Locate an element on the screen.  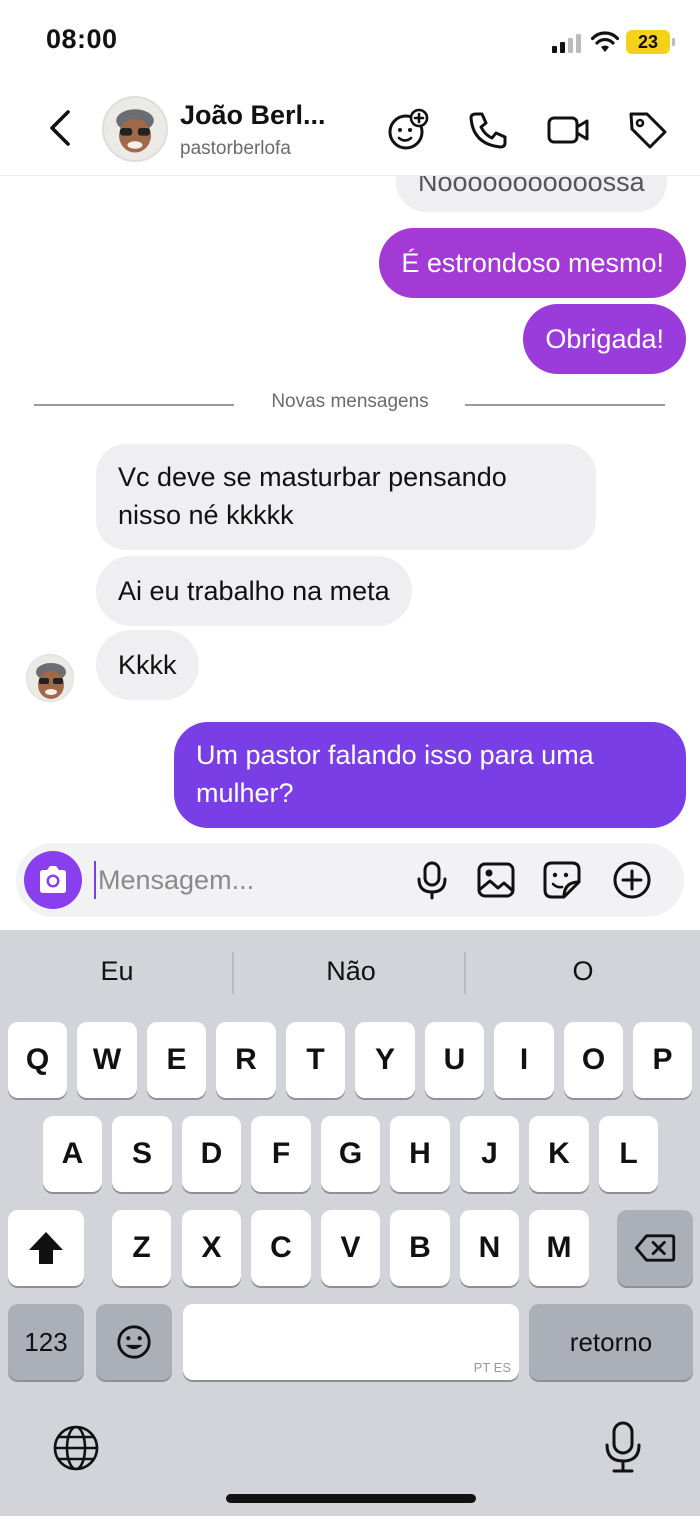
home-indicator is located at coordinates (351, 1498).